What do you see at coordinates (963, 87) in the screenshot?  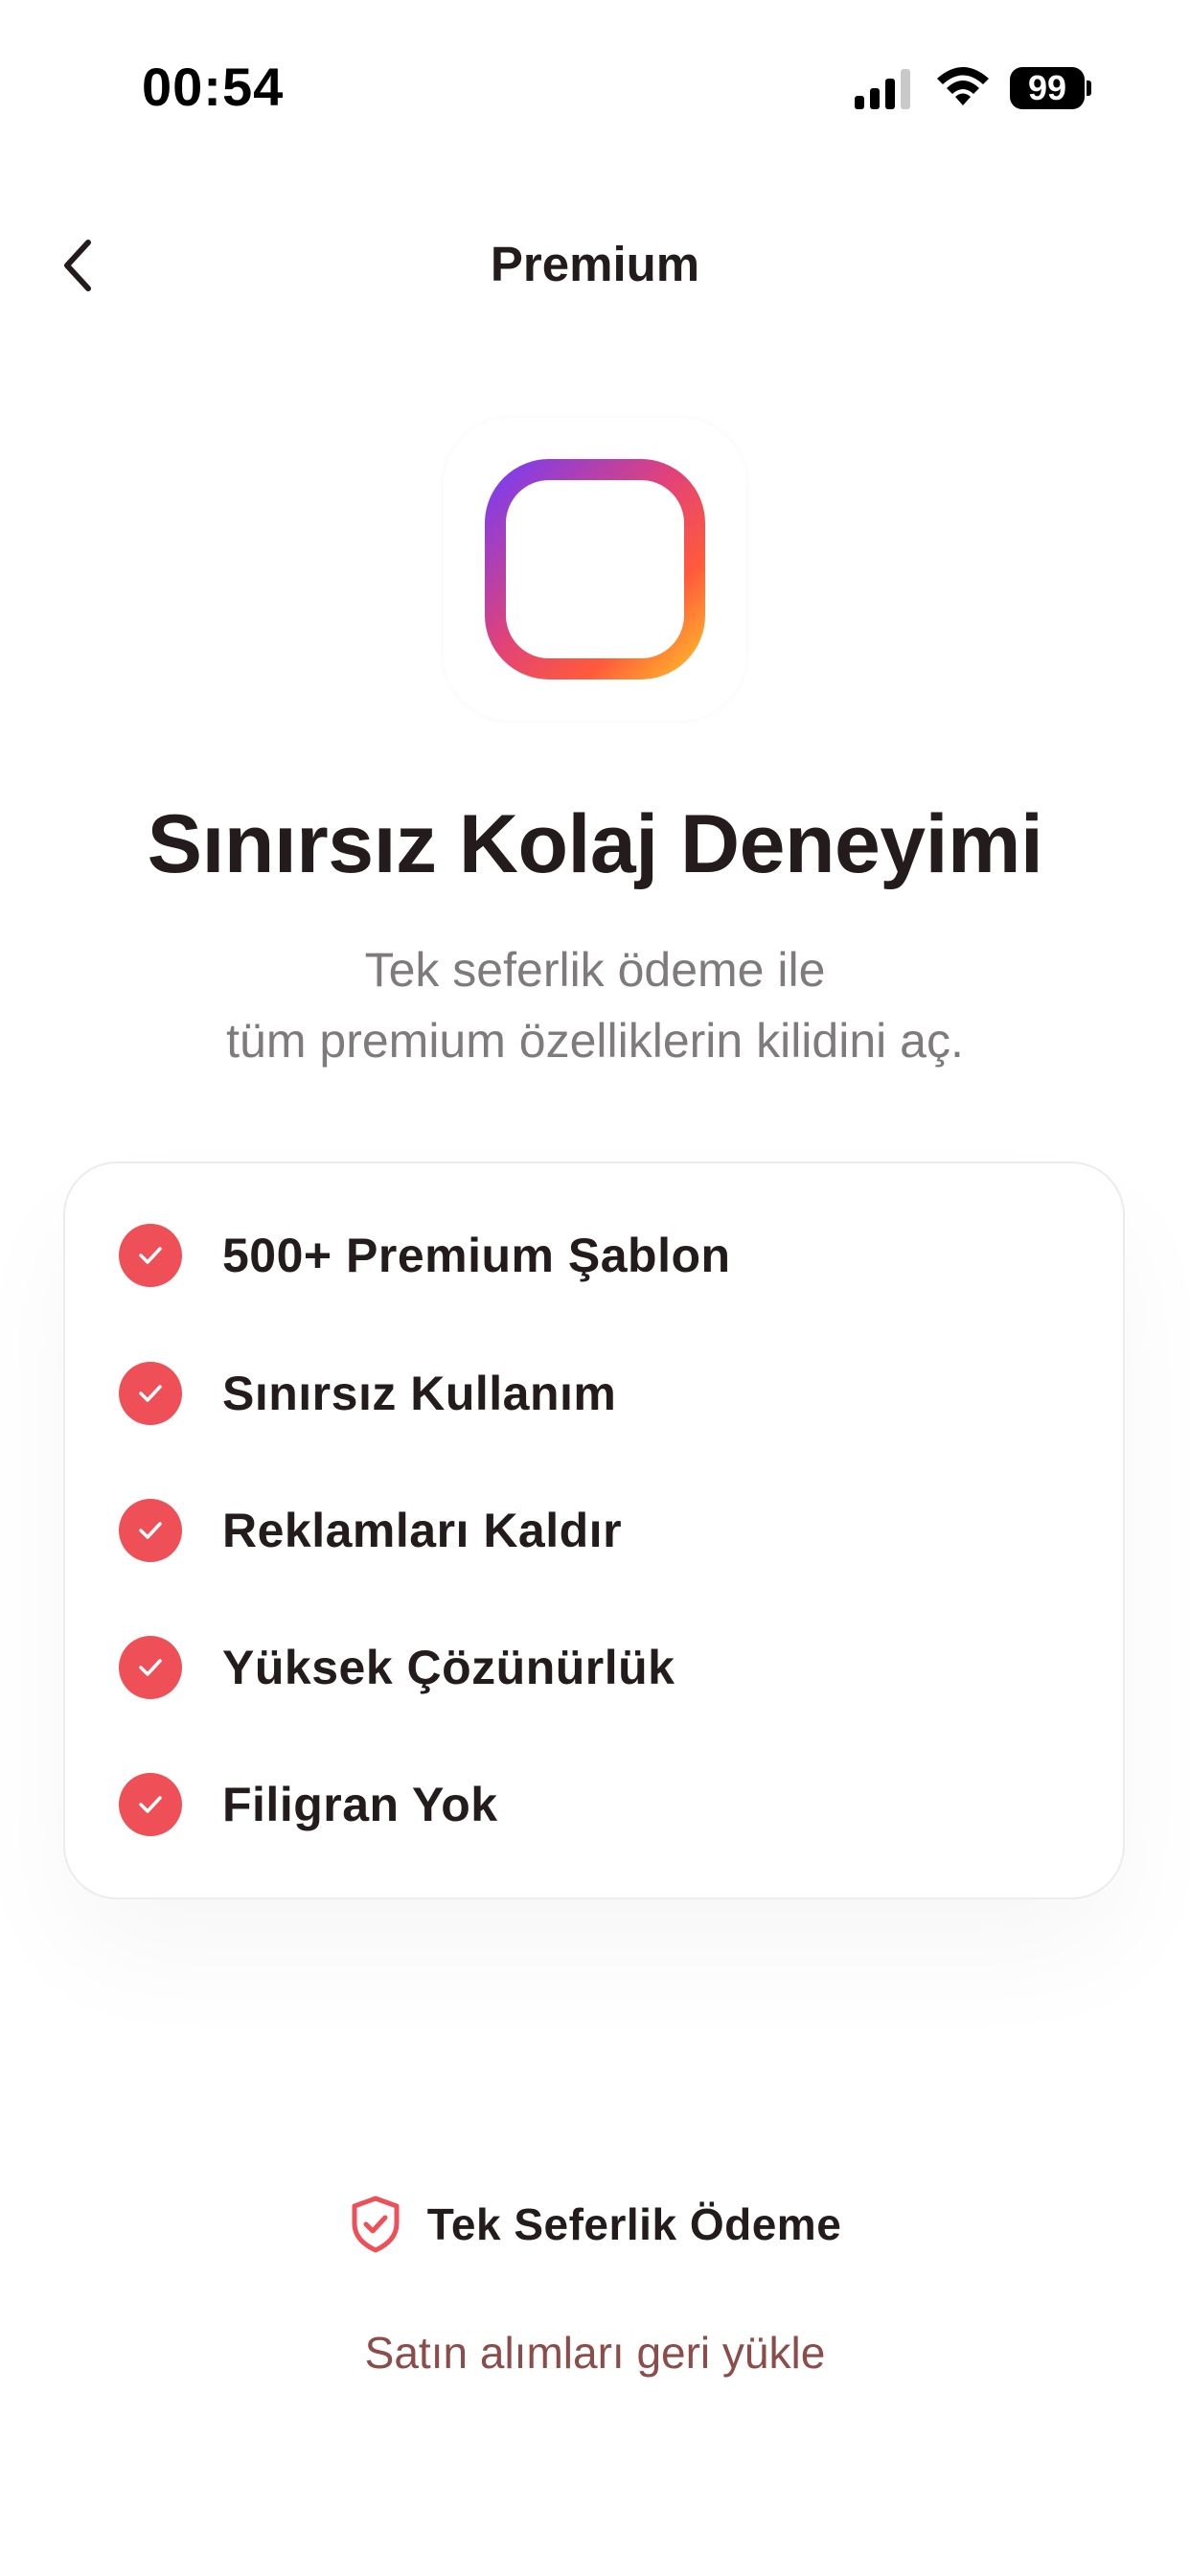 I see `wifi-icon` at bounding box center [963, 87].